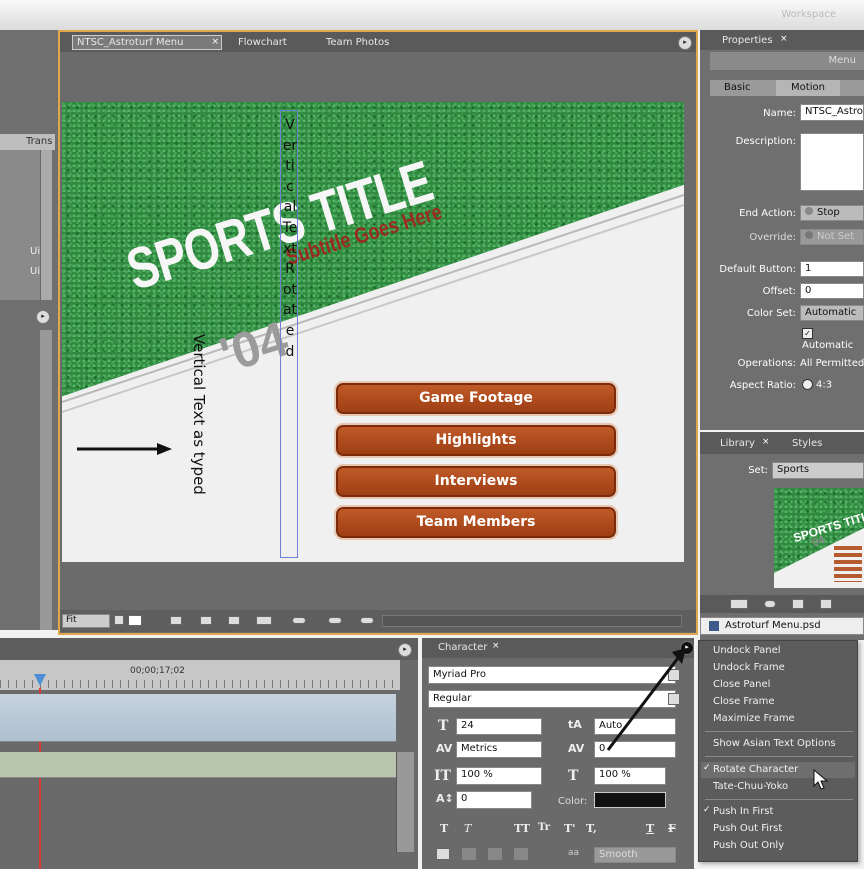 Image resolution: width=864 pixels, height=869 pixels. I want to click on preview-icon, so click(264, 620).